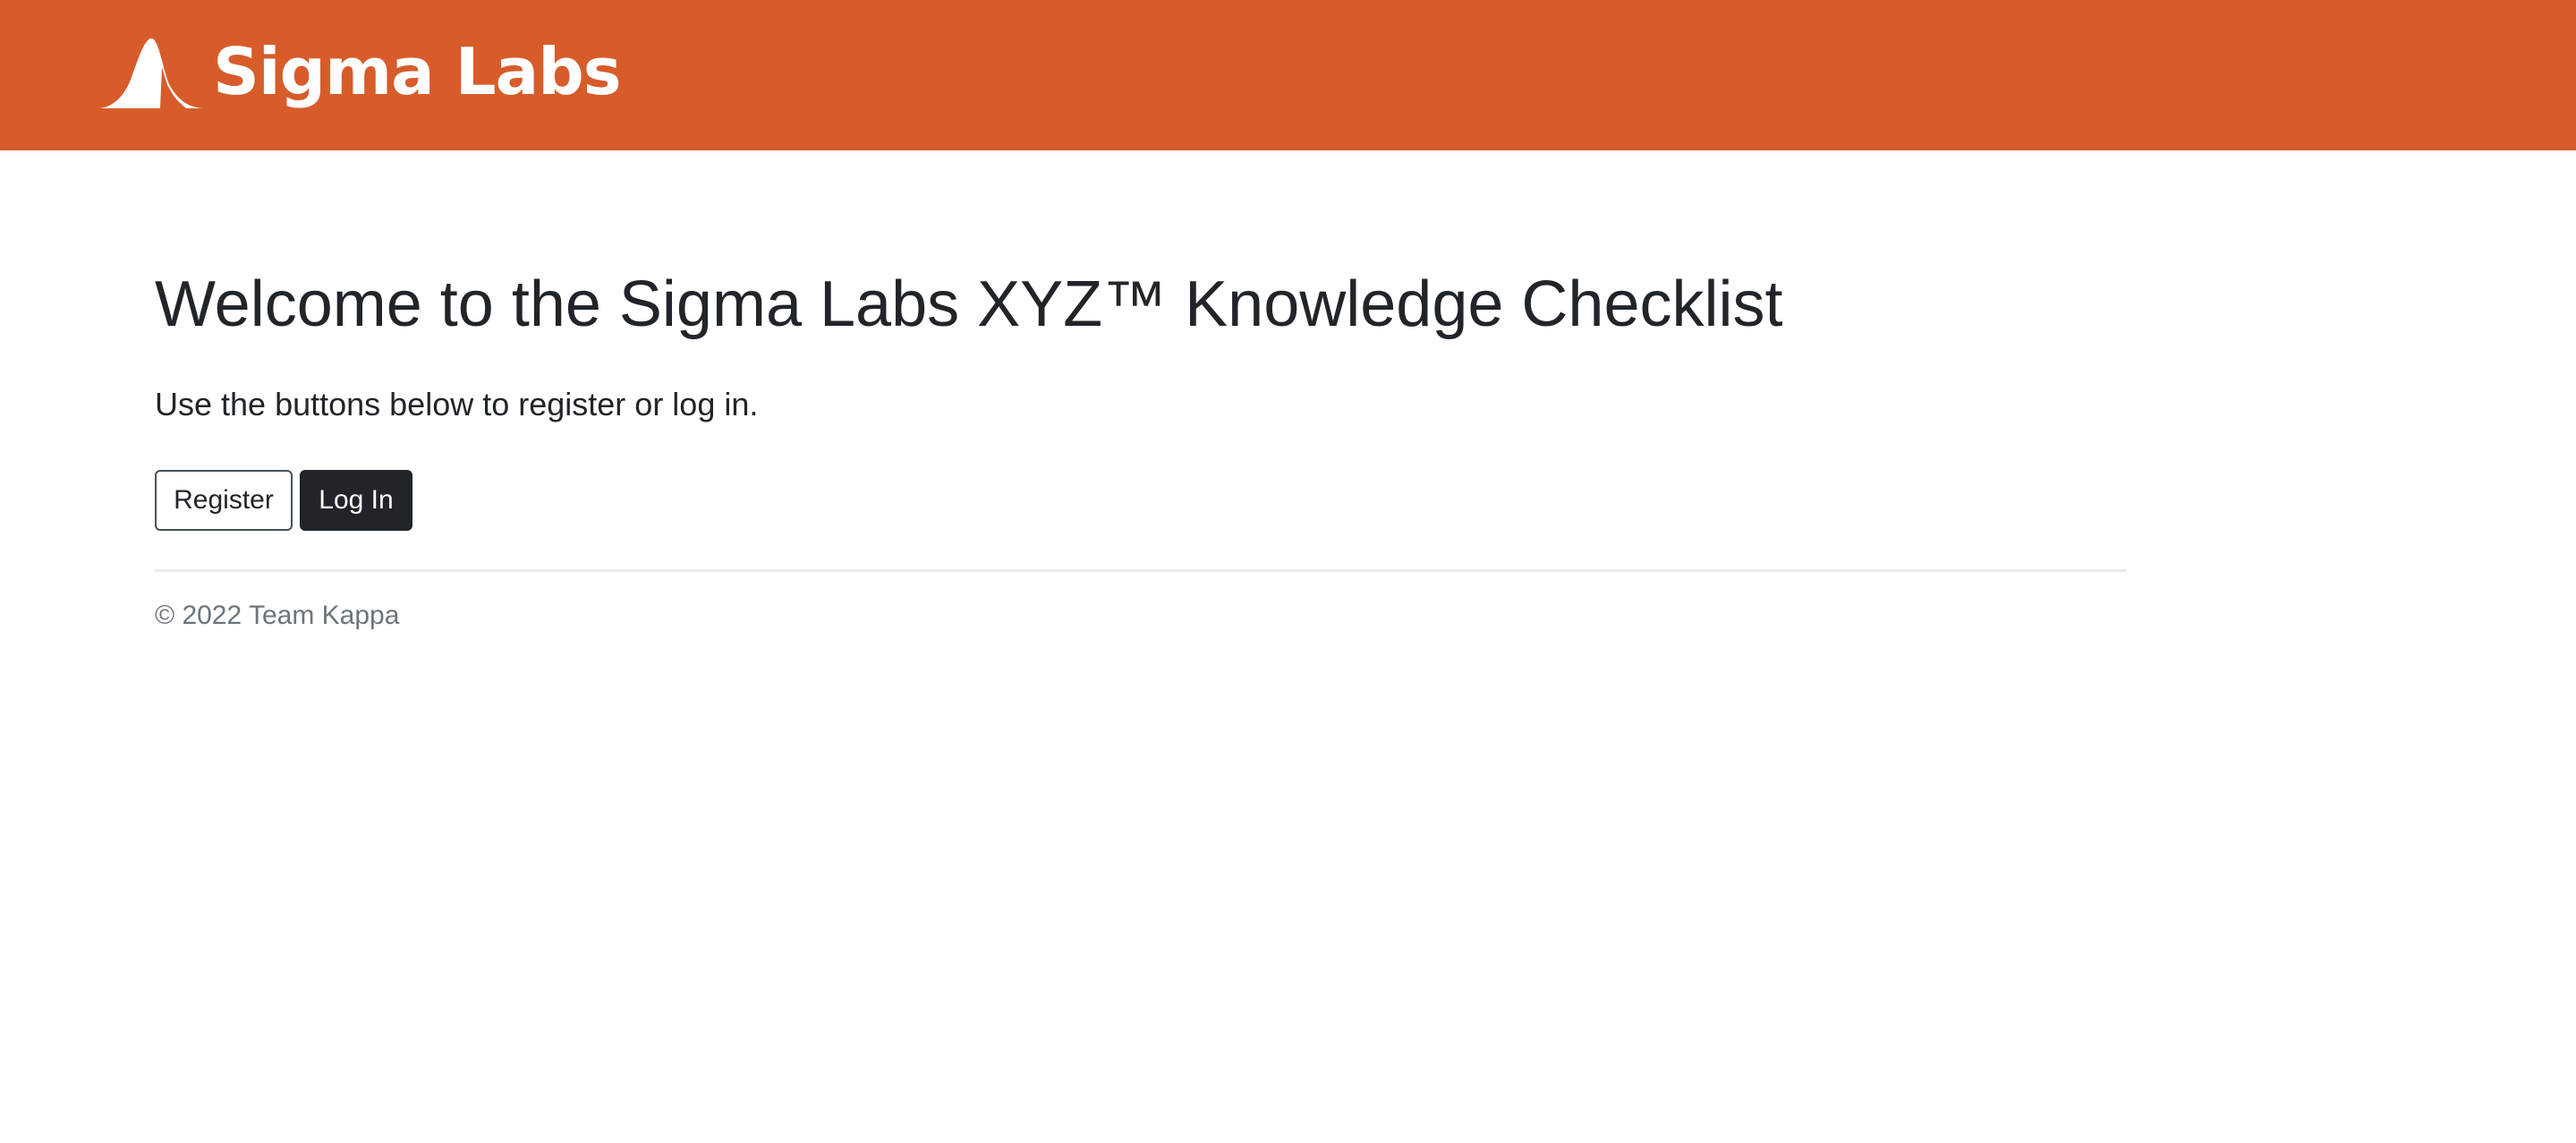  Describe the element at coordinates (417, 71) in the screenshot. I see `brand-name: Sigma Labs` at that location.